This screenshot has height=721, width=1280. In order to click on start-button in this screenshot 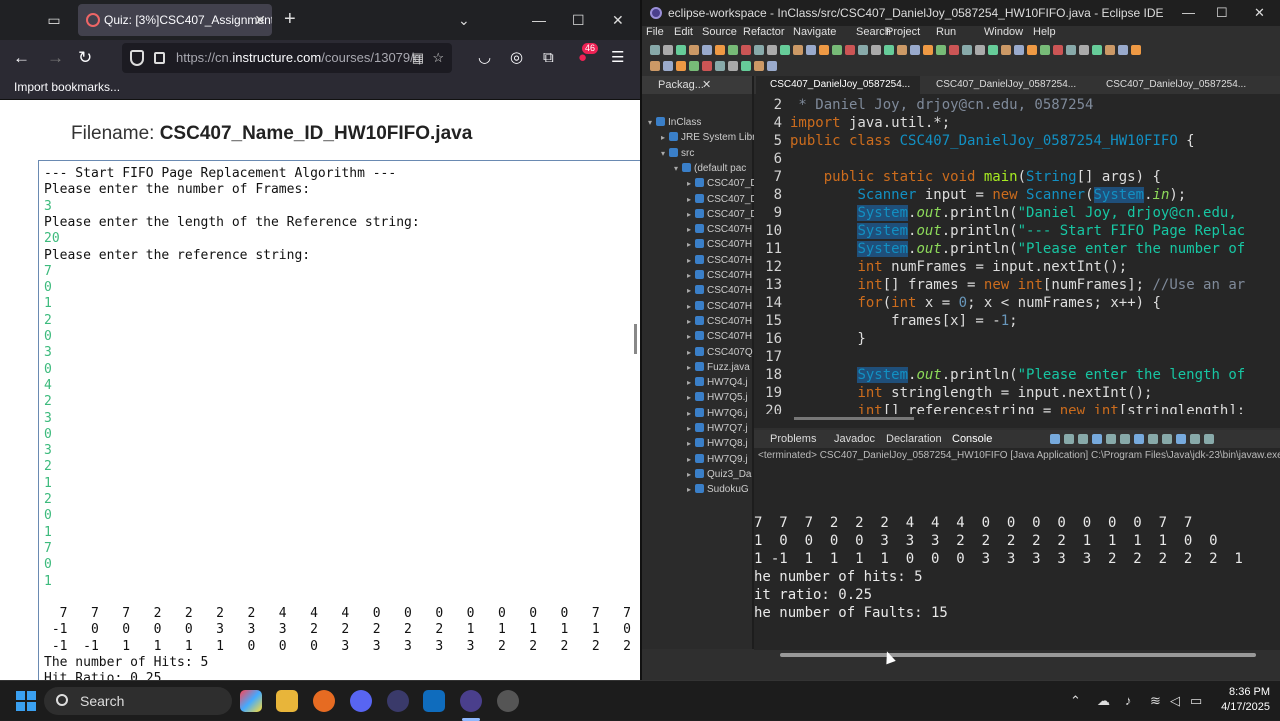, I will do `click(26, 701)`.